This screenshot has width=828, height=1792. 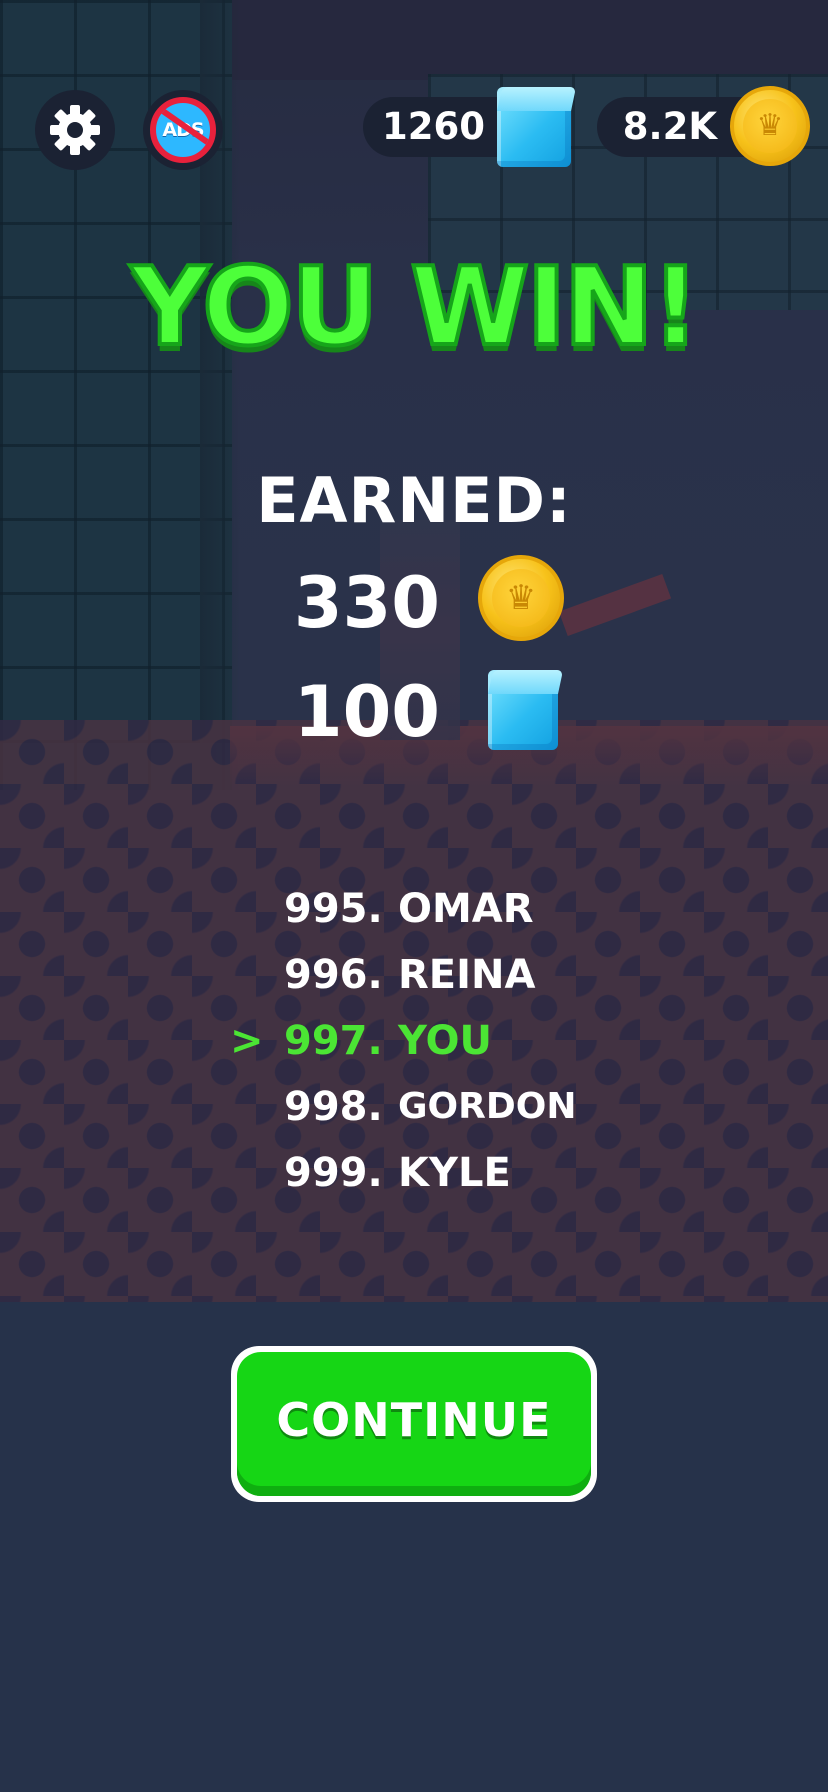 I want to click on coin-count: 8.2K, so click(x=669, y=126).